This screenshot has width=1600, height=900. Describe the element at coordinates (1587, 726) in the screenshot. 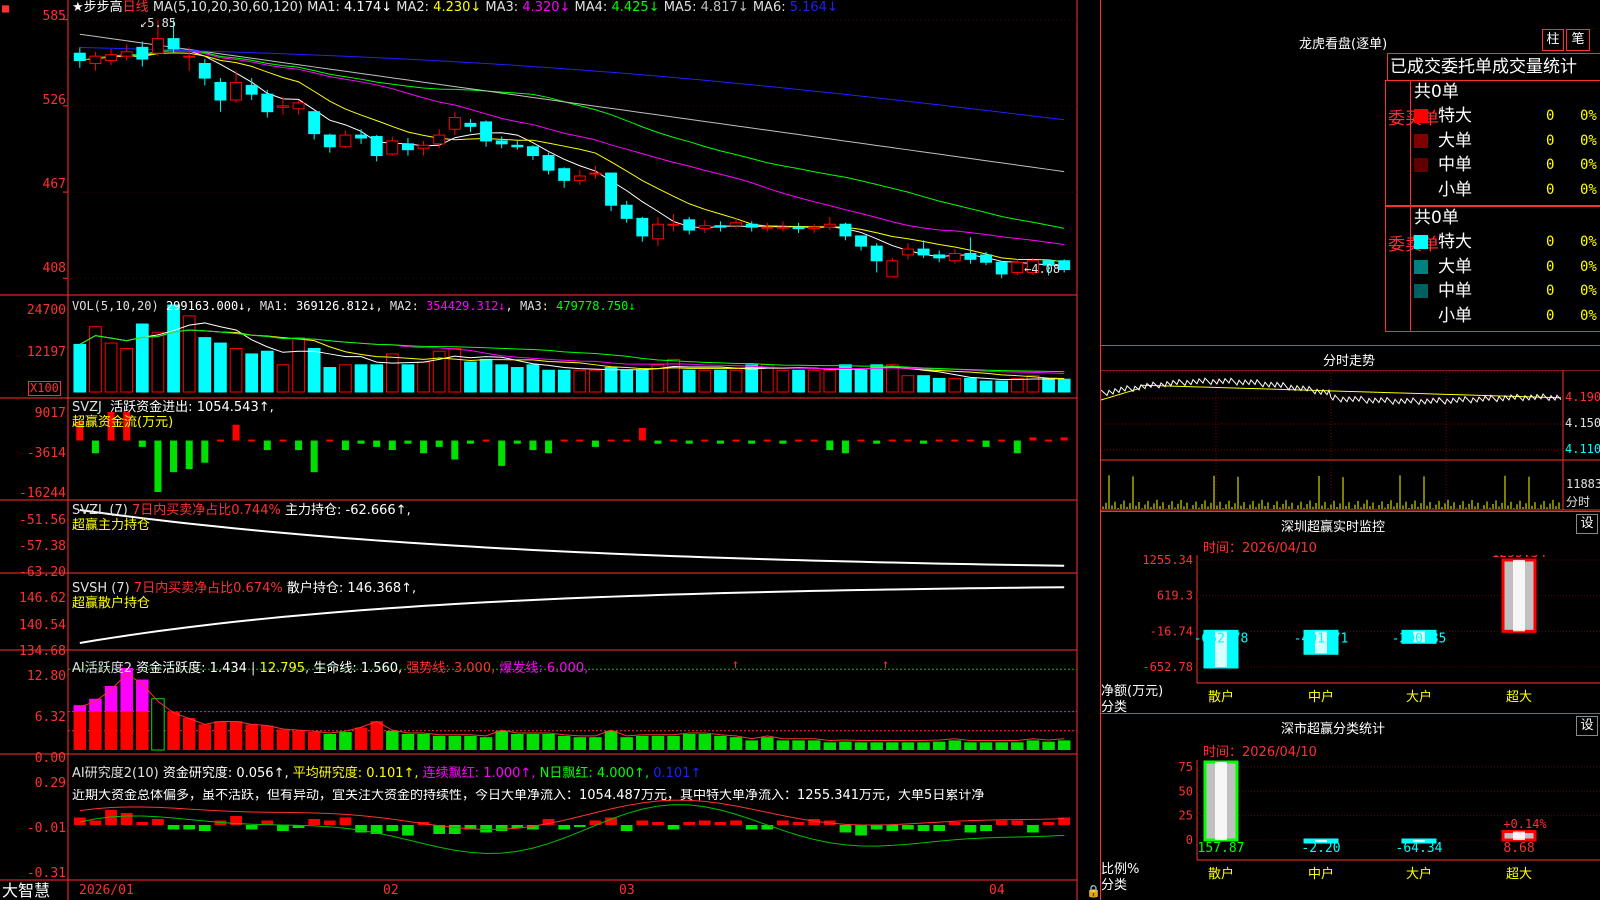

I see `sz-class-settings-button: 设` at that location.